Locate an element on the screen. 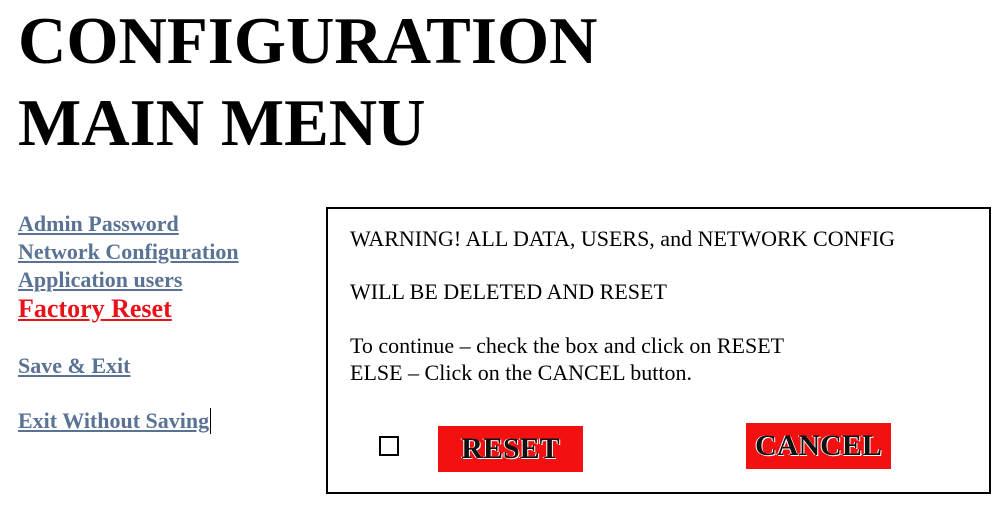 The width and height of the screenshot is (1006, 515). exit-without-saving-wrapper: Exit Without Saving is located at coordinates (115, 421).